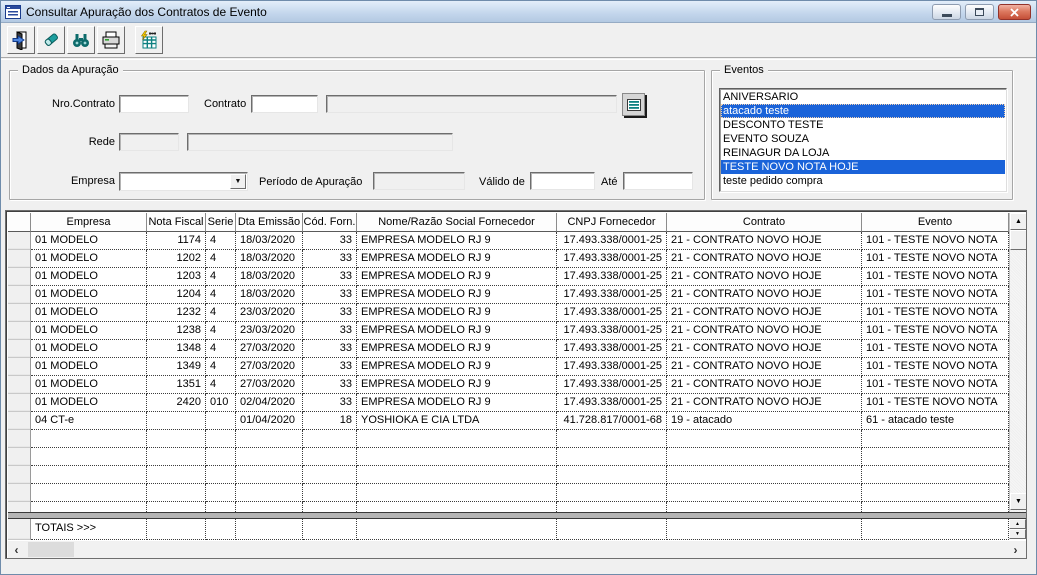  What do you see at coordinates (946, 12) in the screenshot?
I see `minimize-button` at bounding box center [946, 12].